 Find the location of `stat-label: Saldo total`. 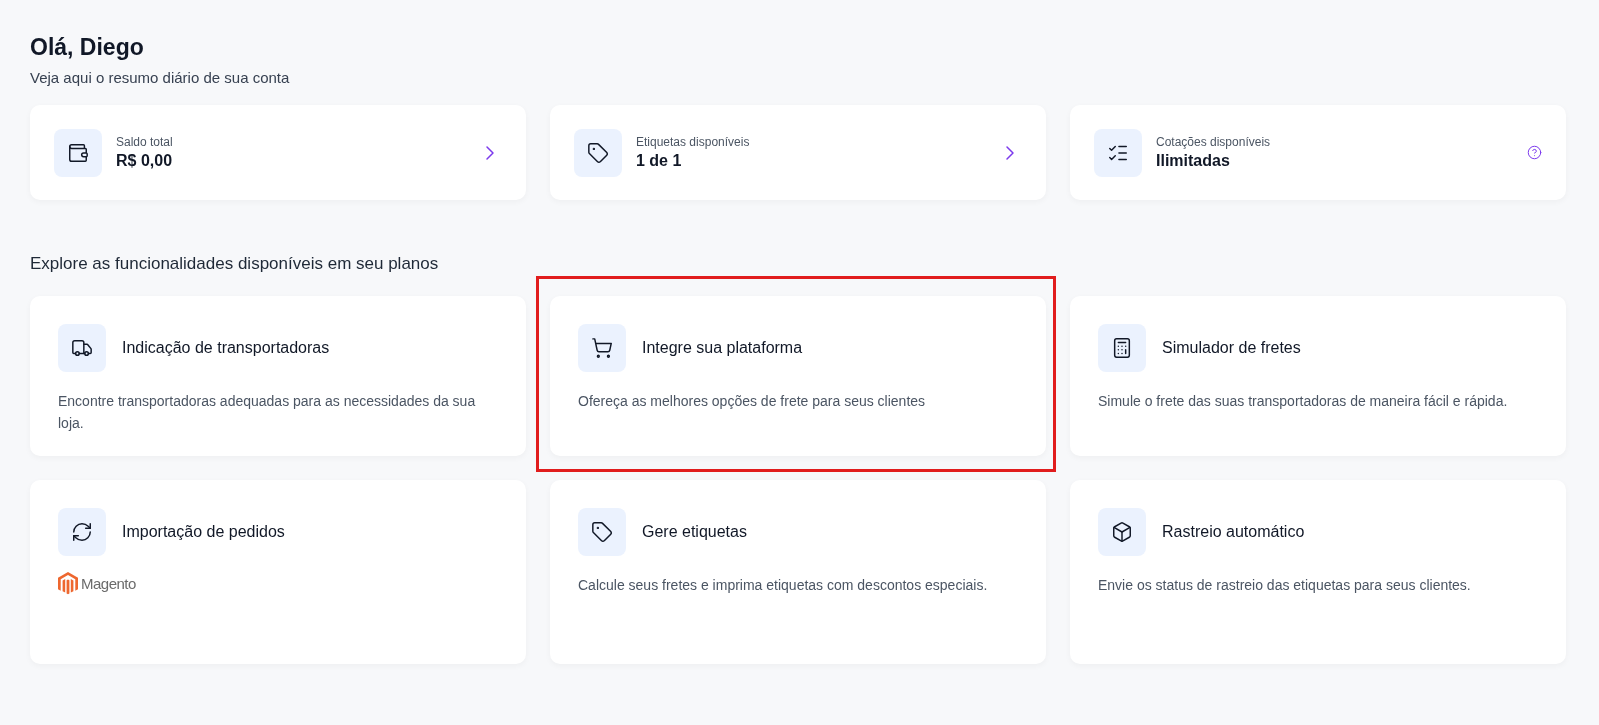

stat-label: Saldo total is located at coordinates (145, 142).